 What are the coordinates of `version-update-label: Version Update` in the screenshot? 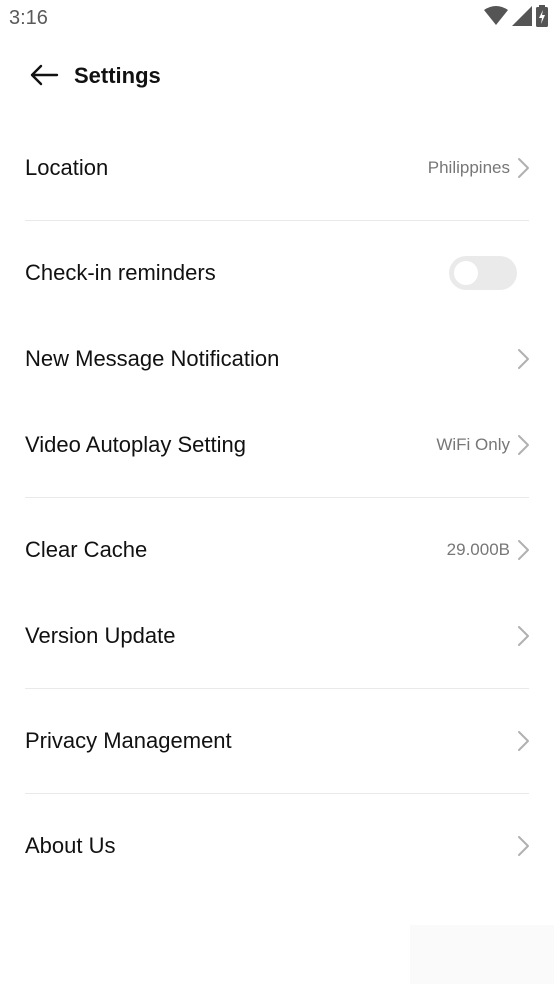 It's located at (100, 635).